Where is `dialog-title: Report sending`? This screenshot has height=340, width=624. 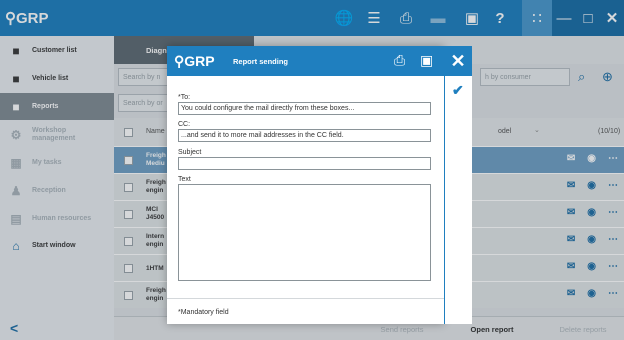 dialog-title: Report sending is located at coordinates (261, 61).